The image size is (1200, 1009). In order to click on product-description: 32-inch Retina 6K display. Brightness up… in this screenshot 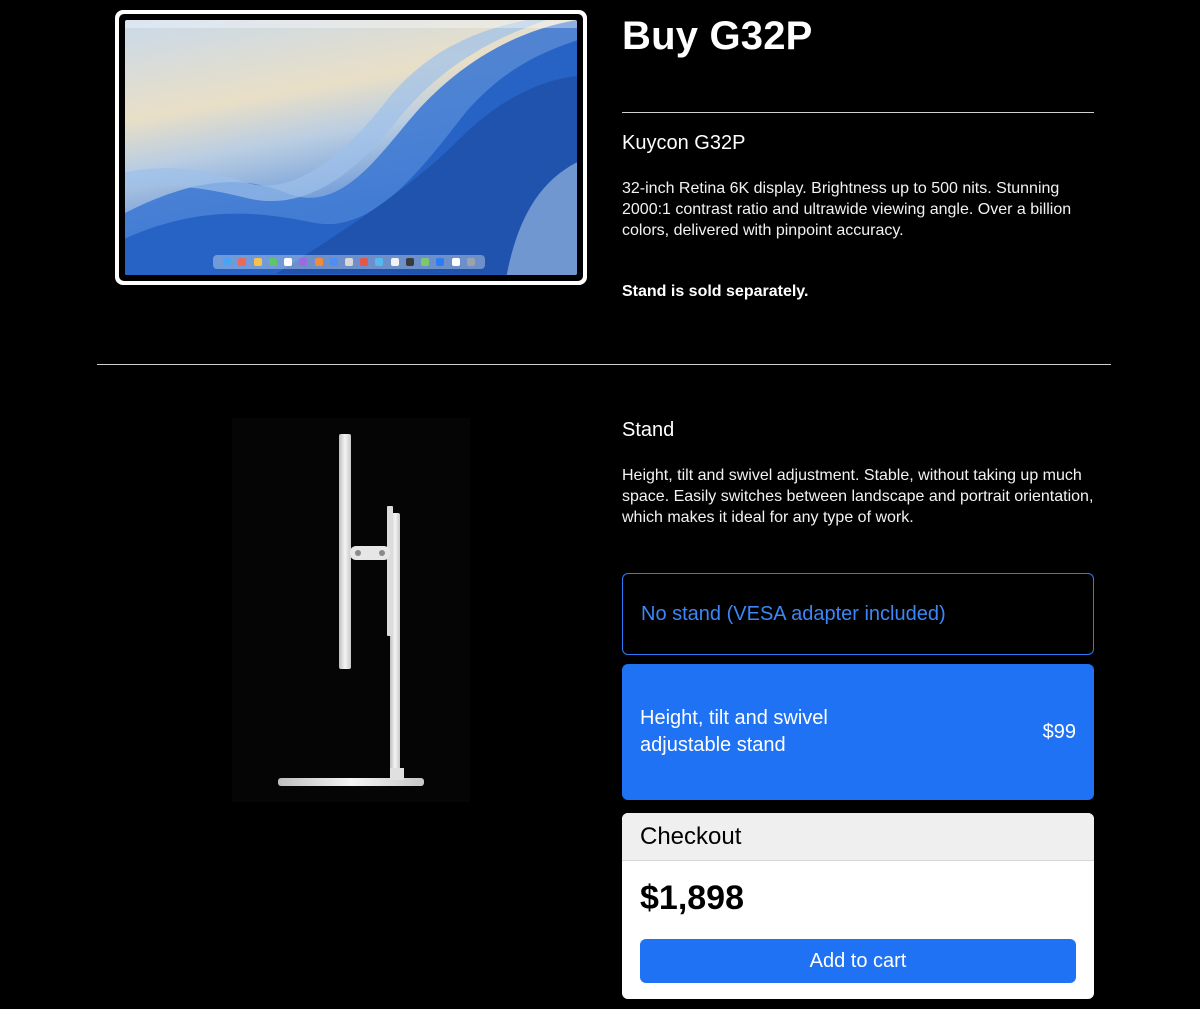, I will do `click(847, 209)`.